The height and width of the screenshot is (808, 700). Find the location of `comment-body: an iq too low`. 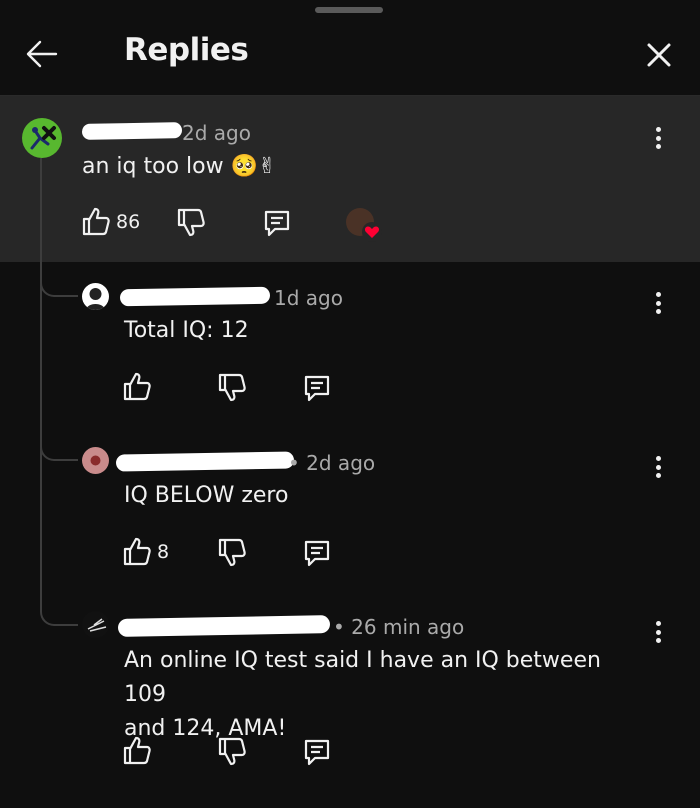

comment-body: an iq too low is located at coordinates (153, 166).